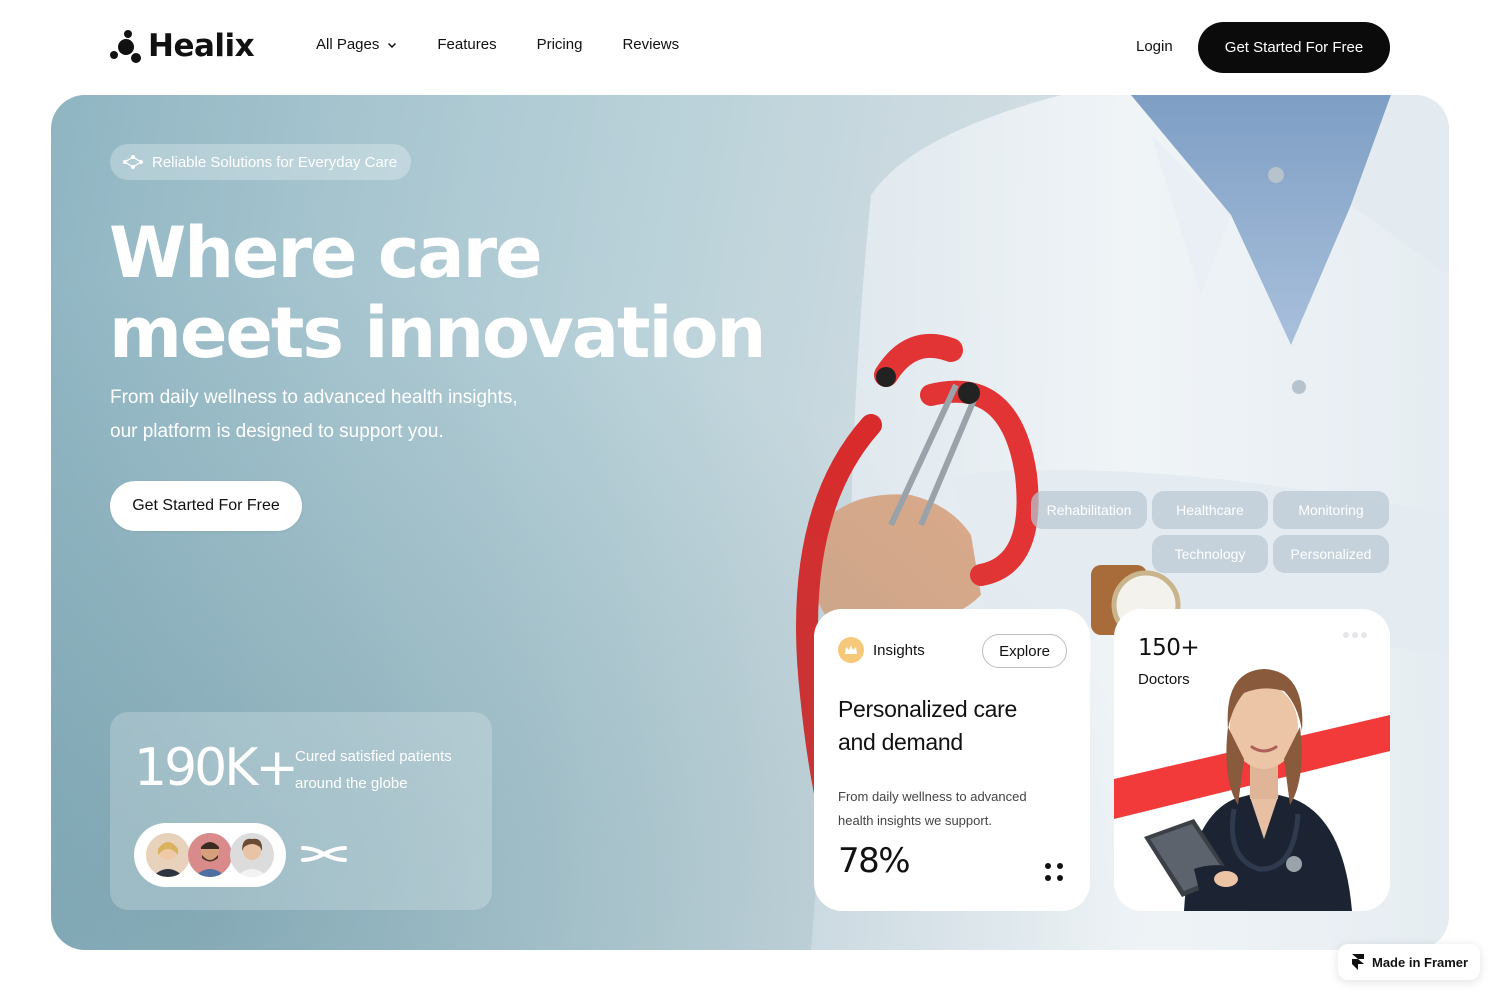 The width and height of the screenshot is (1500, 1000). I want to click on nav-link-pricing: Pricing, so click(560, 44).